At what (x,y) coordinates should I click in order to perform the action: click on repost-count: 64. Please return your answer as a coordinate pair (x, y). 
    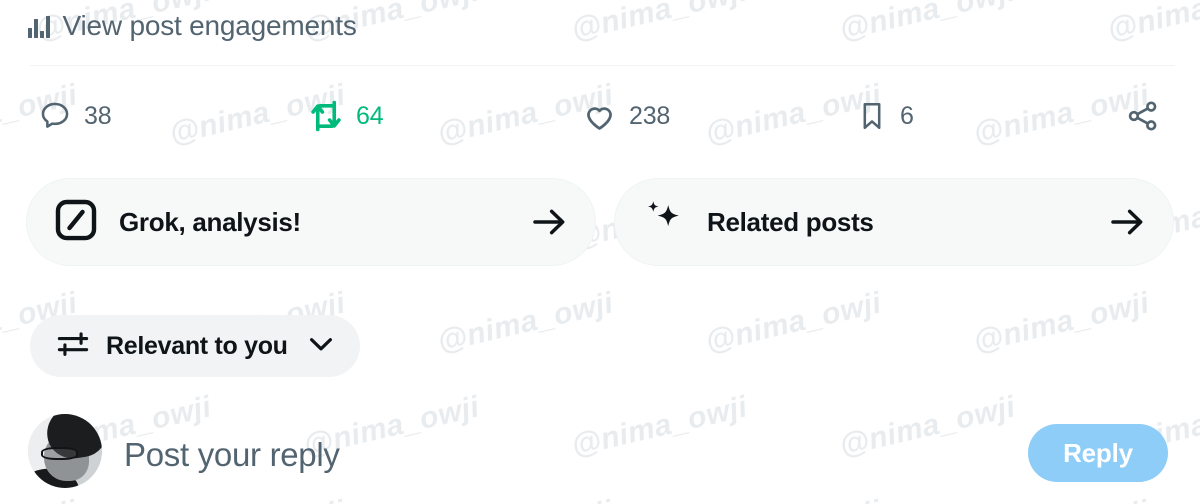
    Looking at the image, I should click on (370, 115).